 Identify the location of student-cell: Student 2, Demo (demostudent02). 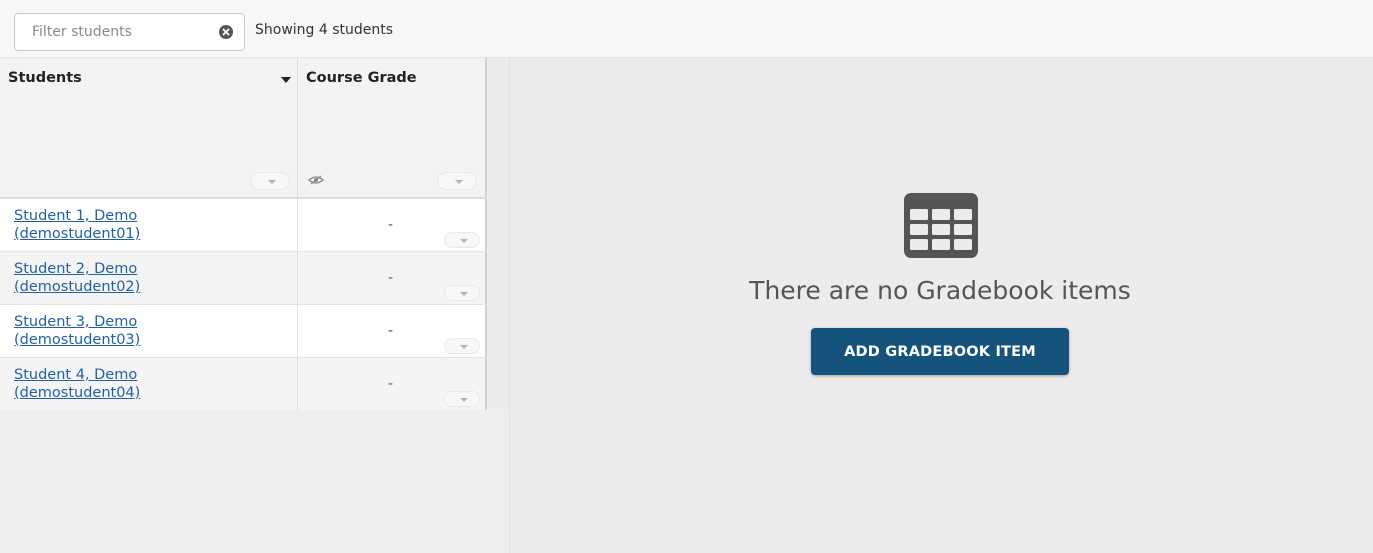
(149, 278).